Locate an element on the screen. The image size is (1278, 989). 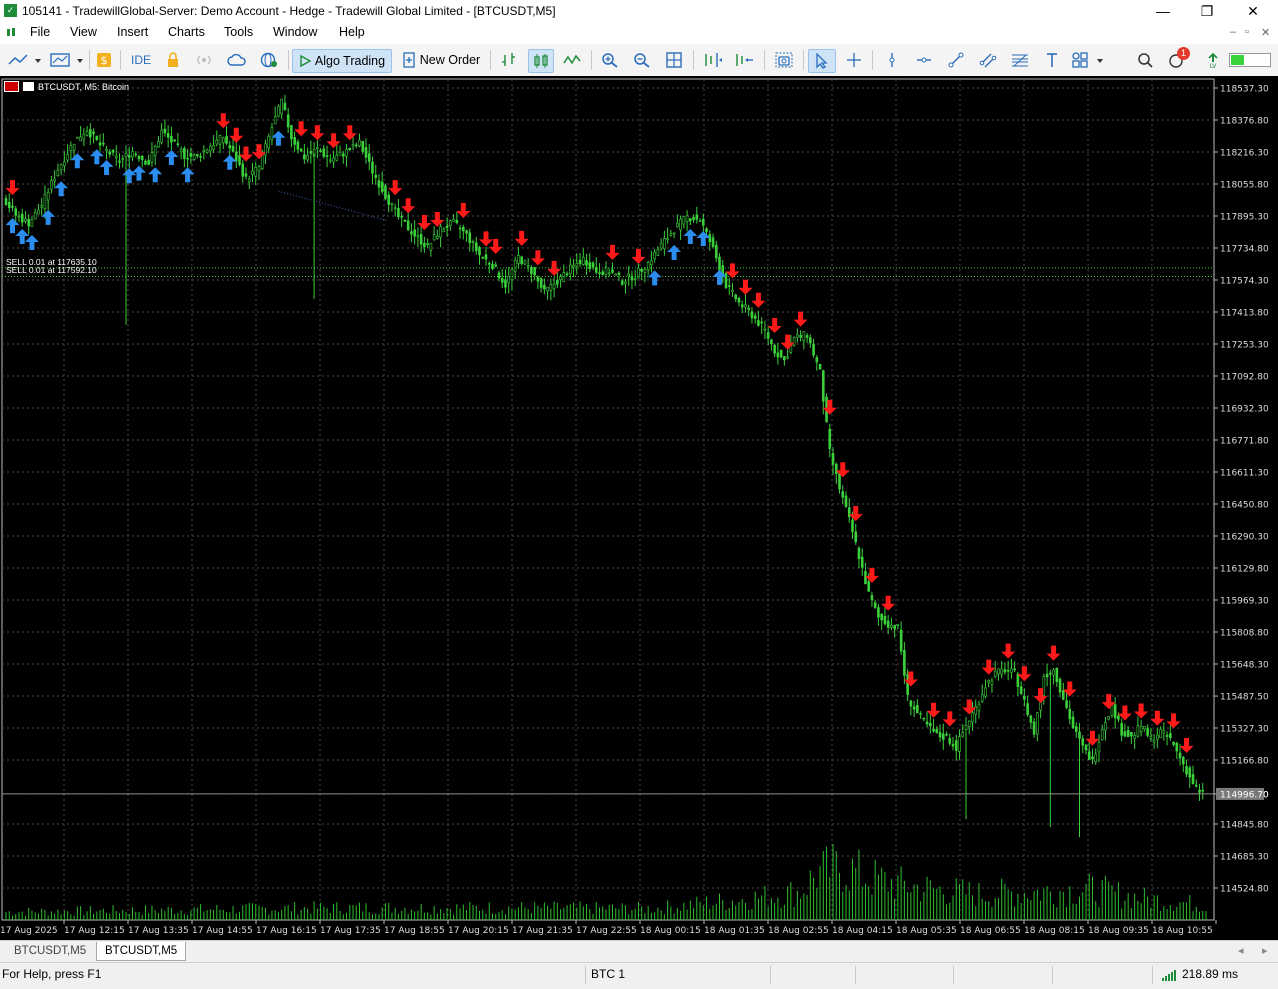
zoom-out-button is located at coordinates (642, 60).